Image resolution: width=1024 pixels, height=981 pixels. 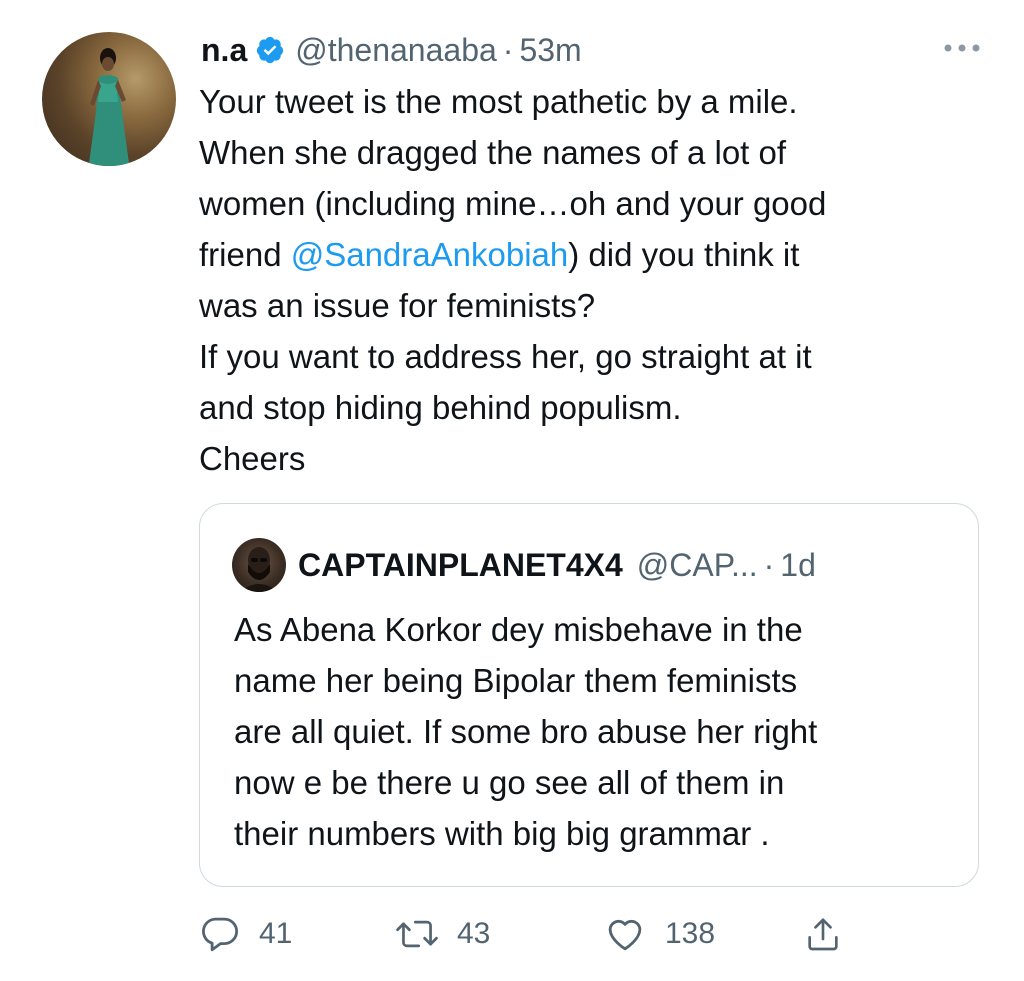 What do you see at coordinates (962, 48) in the screenshot?
I see `ellipsis-icon` at bounding box center [962, 48].